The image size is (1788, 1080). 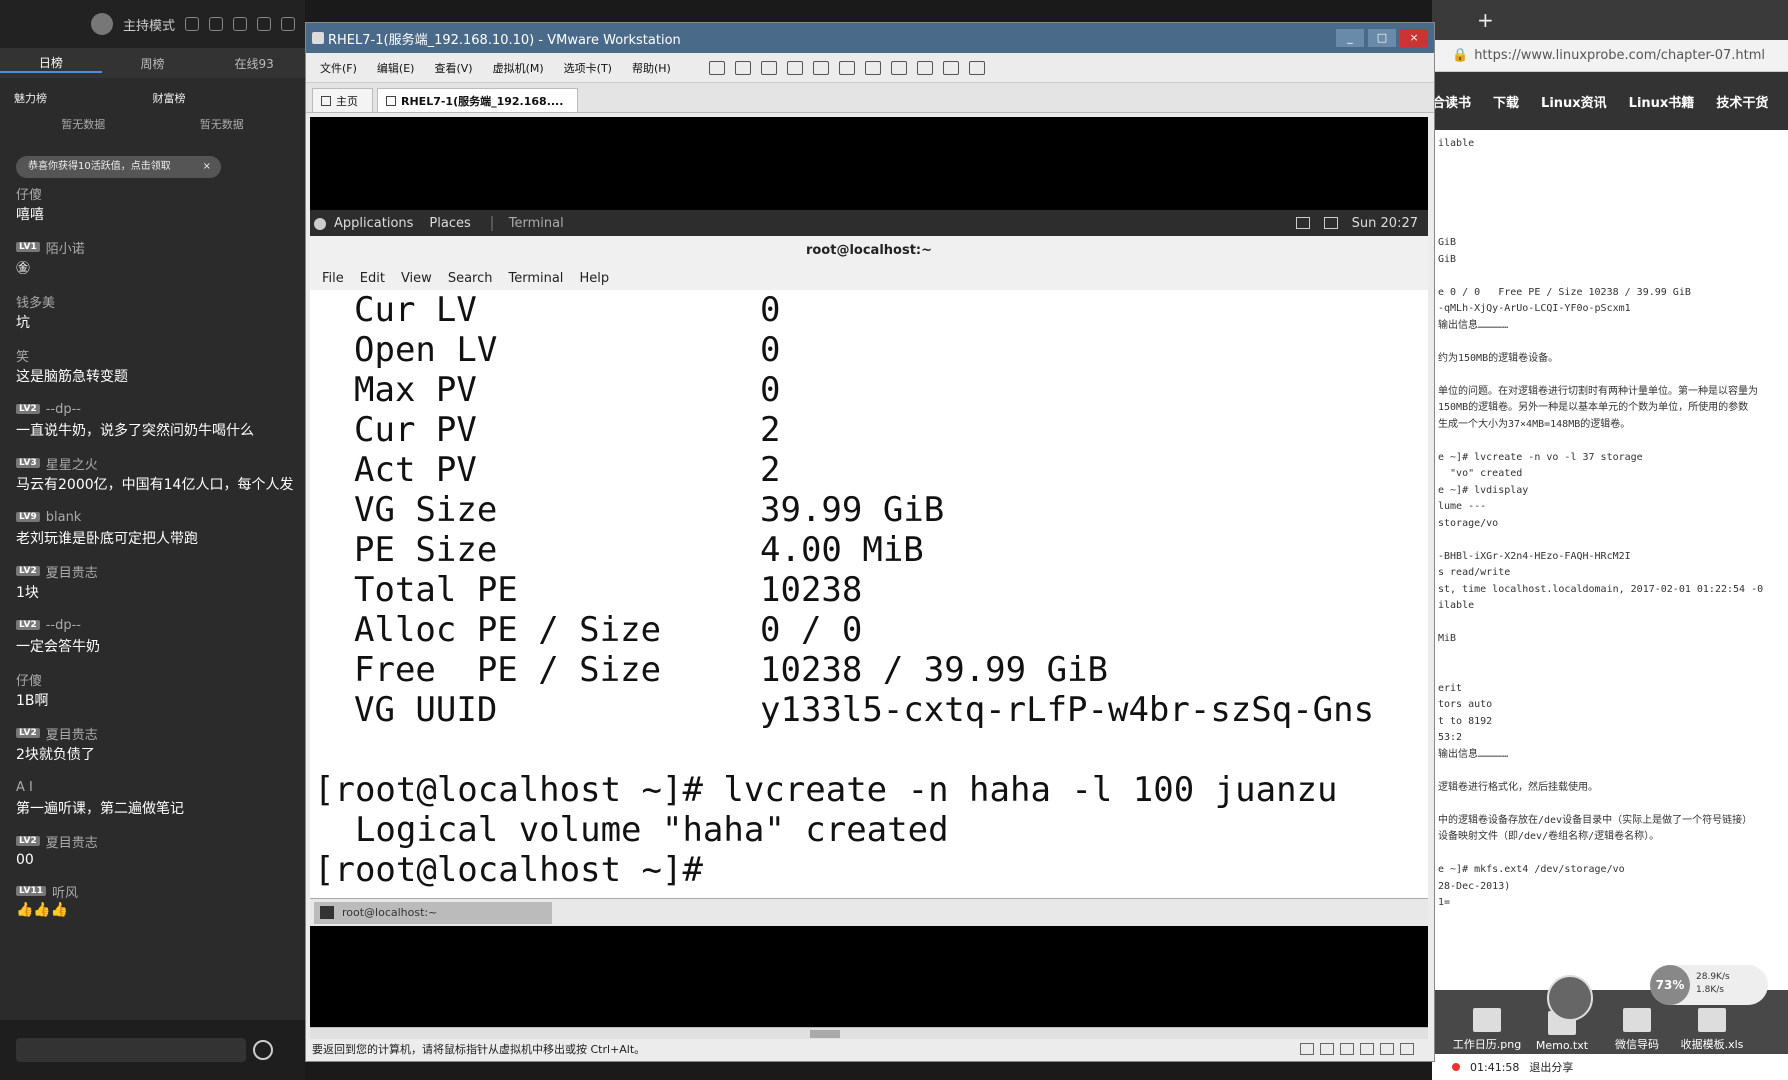 I want to click on tab-weekly: 周榜, so click(x=153, y=63).